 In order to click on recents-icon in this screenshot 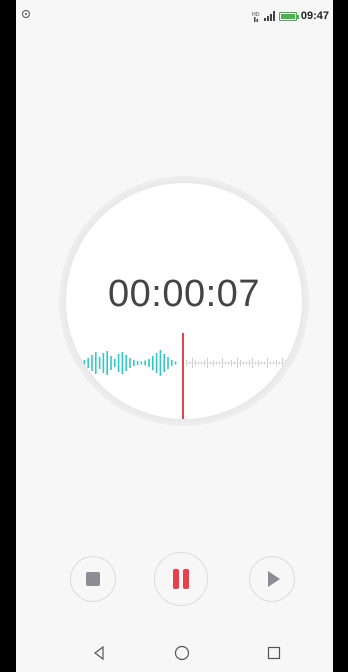, I will do `click(274, 653)`.